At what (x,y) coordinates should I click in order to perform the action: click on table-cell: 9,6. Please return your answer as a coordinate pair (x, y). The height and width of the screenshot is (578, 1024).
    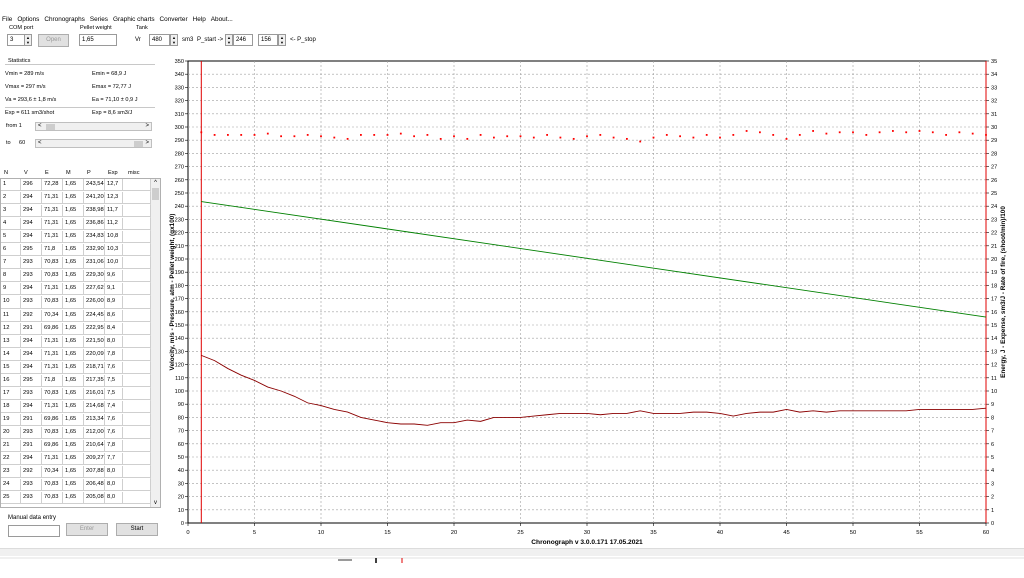
    Looking at the image, I should click on (114, 276).